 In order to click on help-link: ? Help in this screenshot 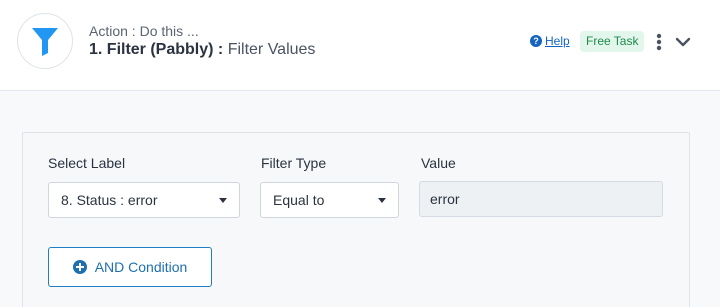, I will do `click(550, 41)`.